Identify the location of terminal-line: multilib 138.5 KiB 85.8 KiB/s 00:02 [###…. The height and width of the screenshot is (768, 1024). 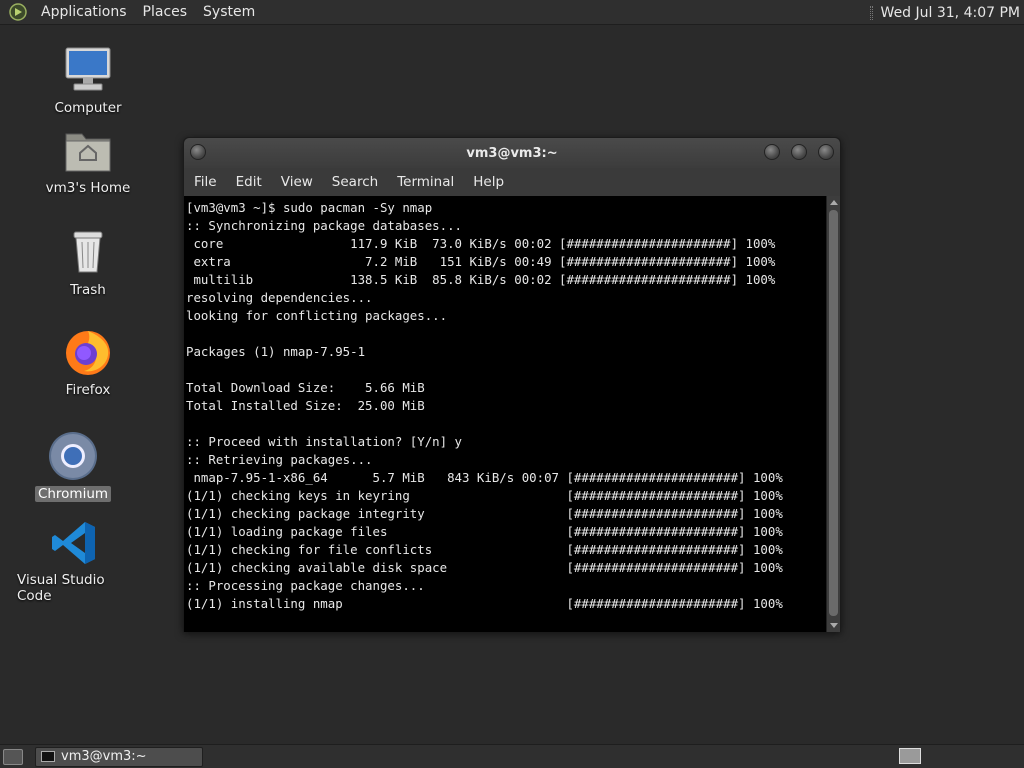
(481, 279).